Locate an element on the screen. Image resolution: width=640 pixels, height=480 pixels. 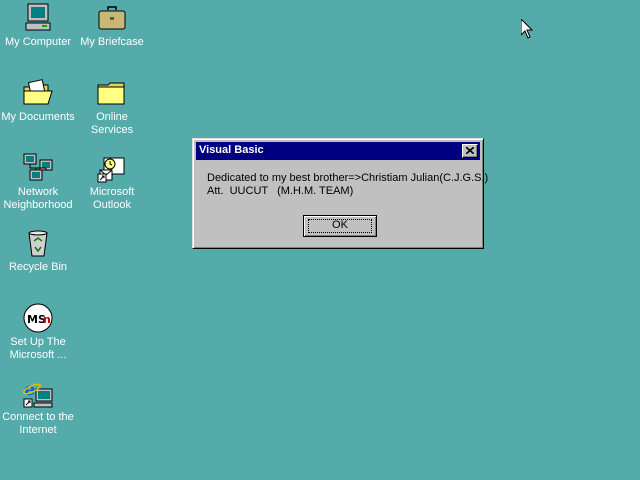
ok-button-label: OK is located at coordinates (340, 225).